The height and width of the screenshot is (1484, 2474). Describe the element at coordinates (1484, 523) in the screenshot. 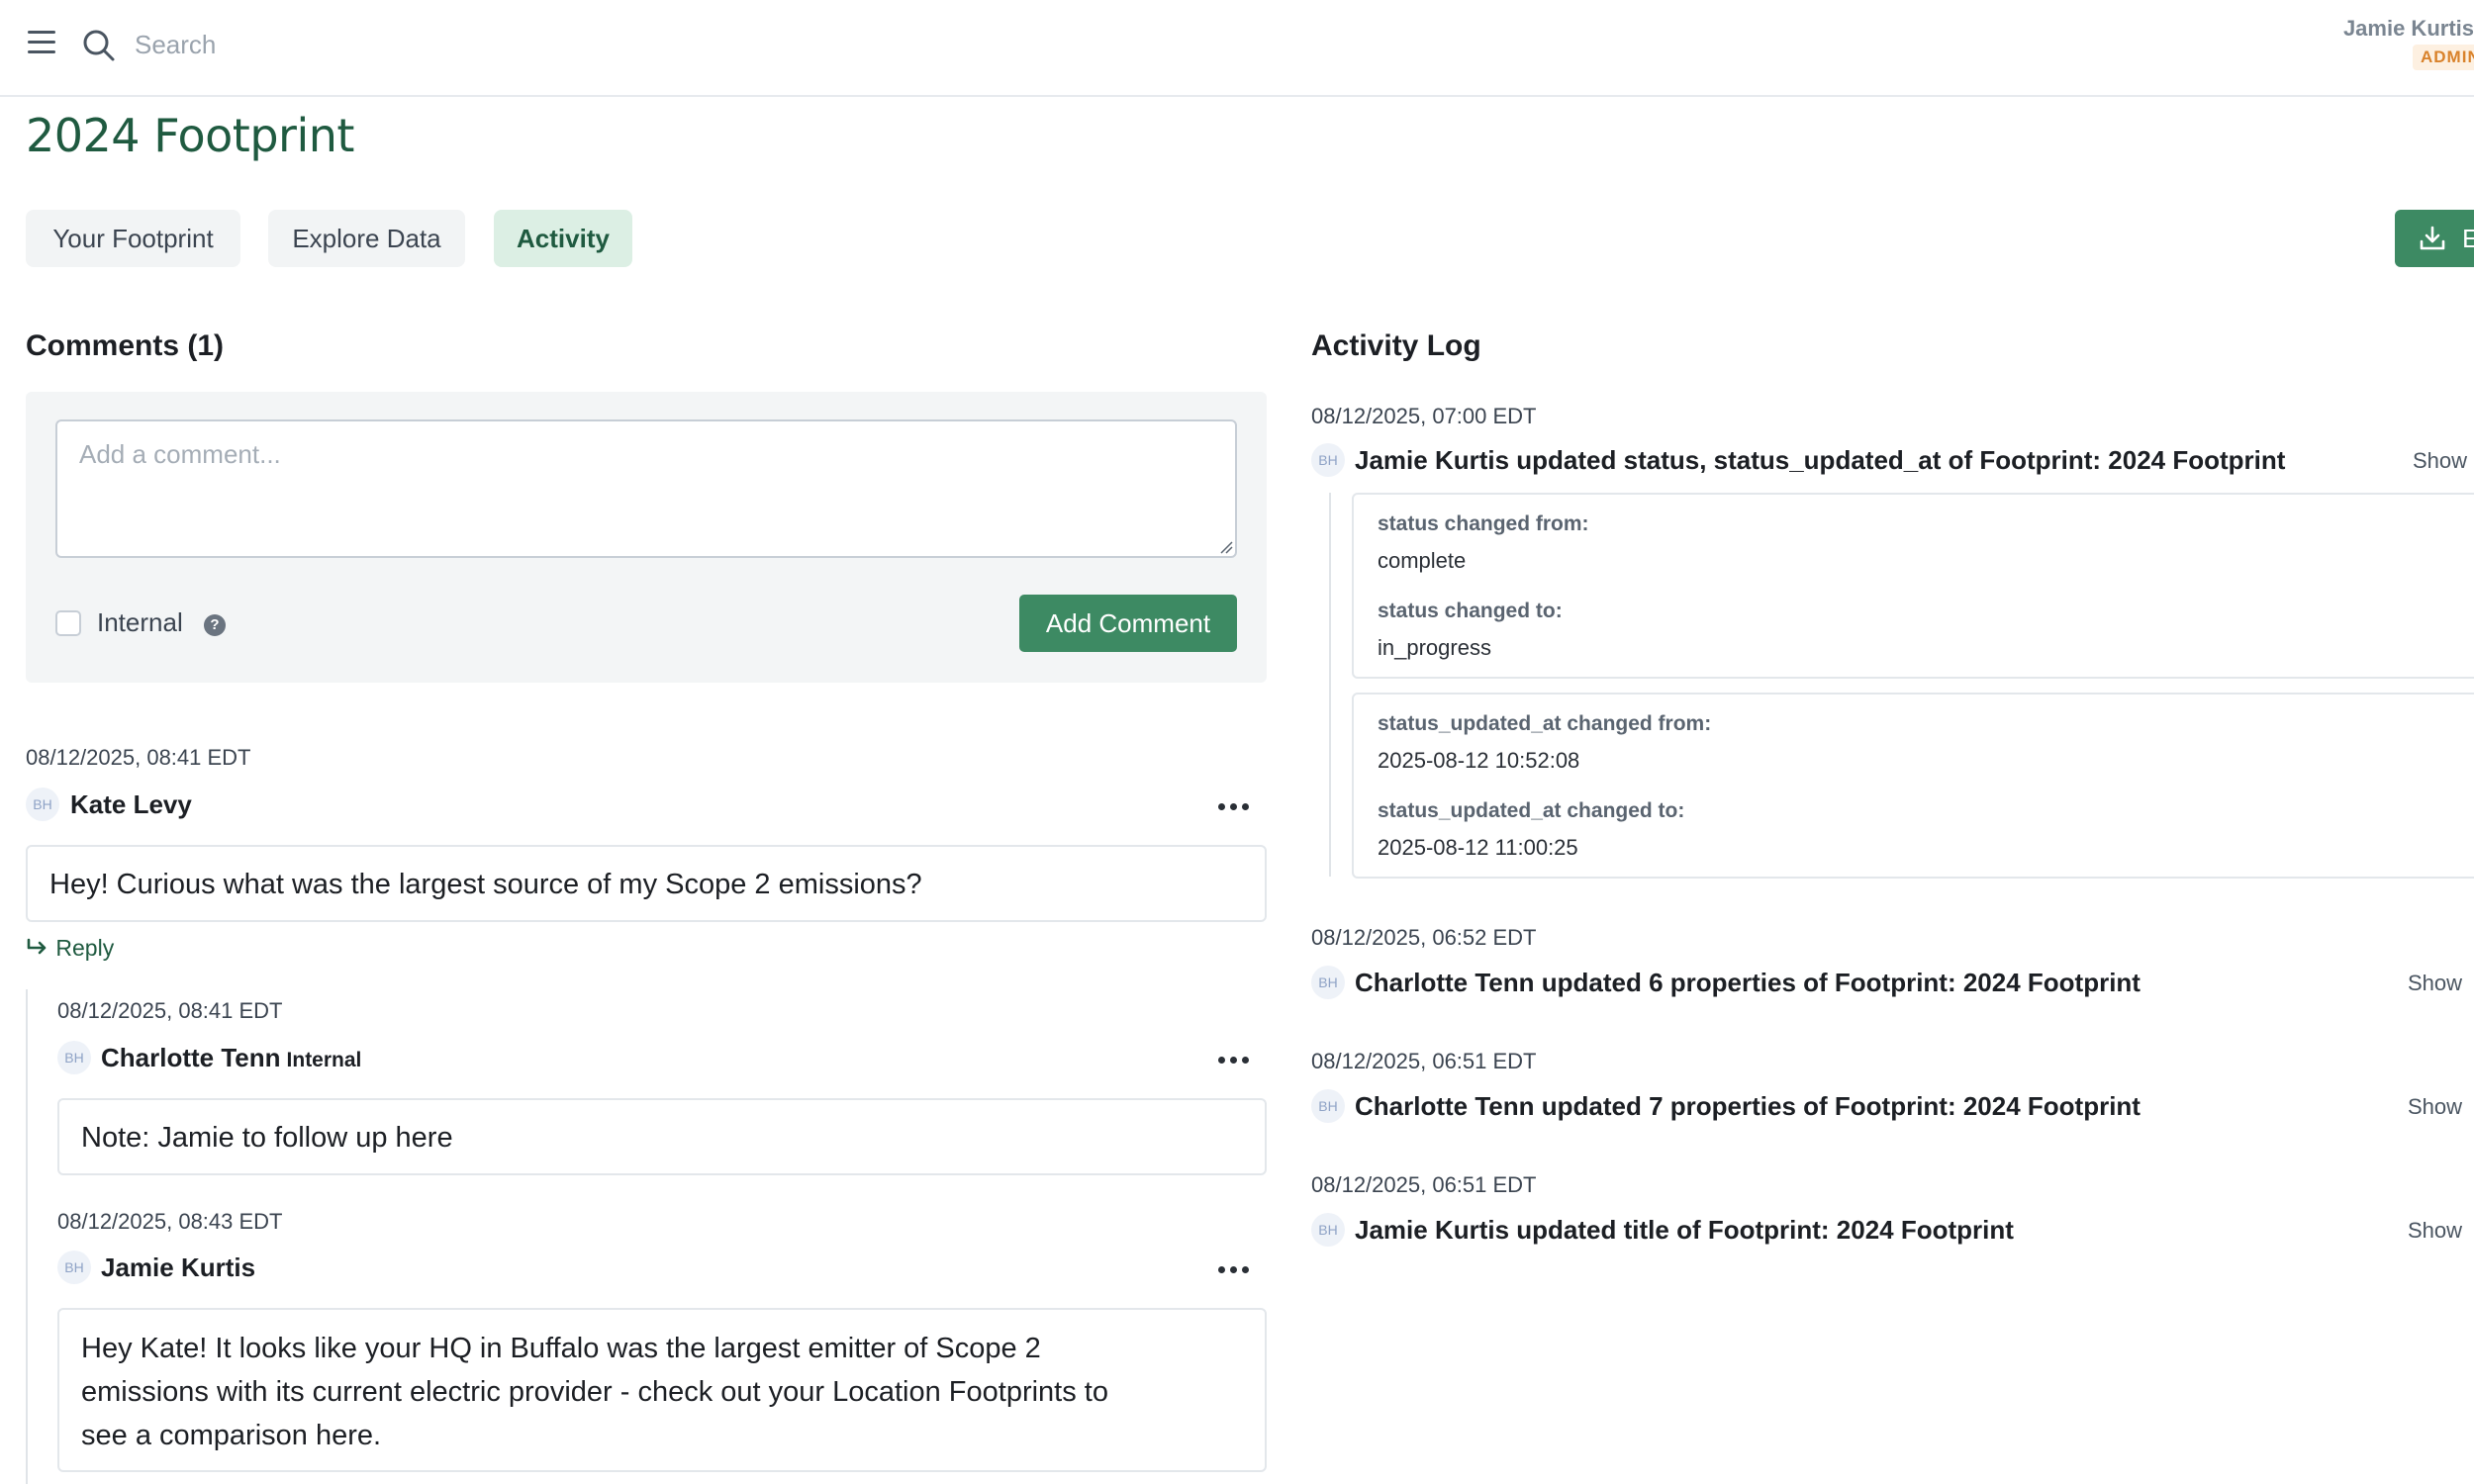

I see `change-key: status changed from:` at that location.